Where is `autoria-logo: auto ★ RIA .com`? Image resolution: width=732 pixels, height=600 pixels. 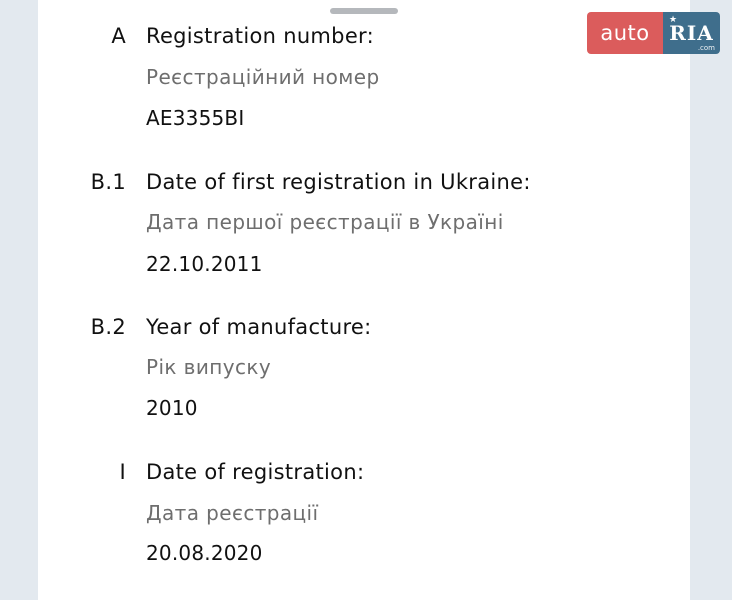 autoria-logo: auto ★ RIA .com is located at coordinates (653, 33).